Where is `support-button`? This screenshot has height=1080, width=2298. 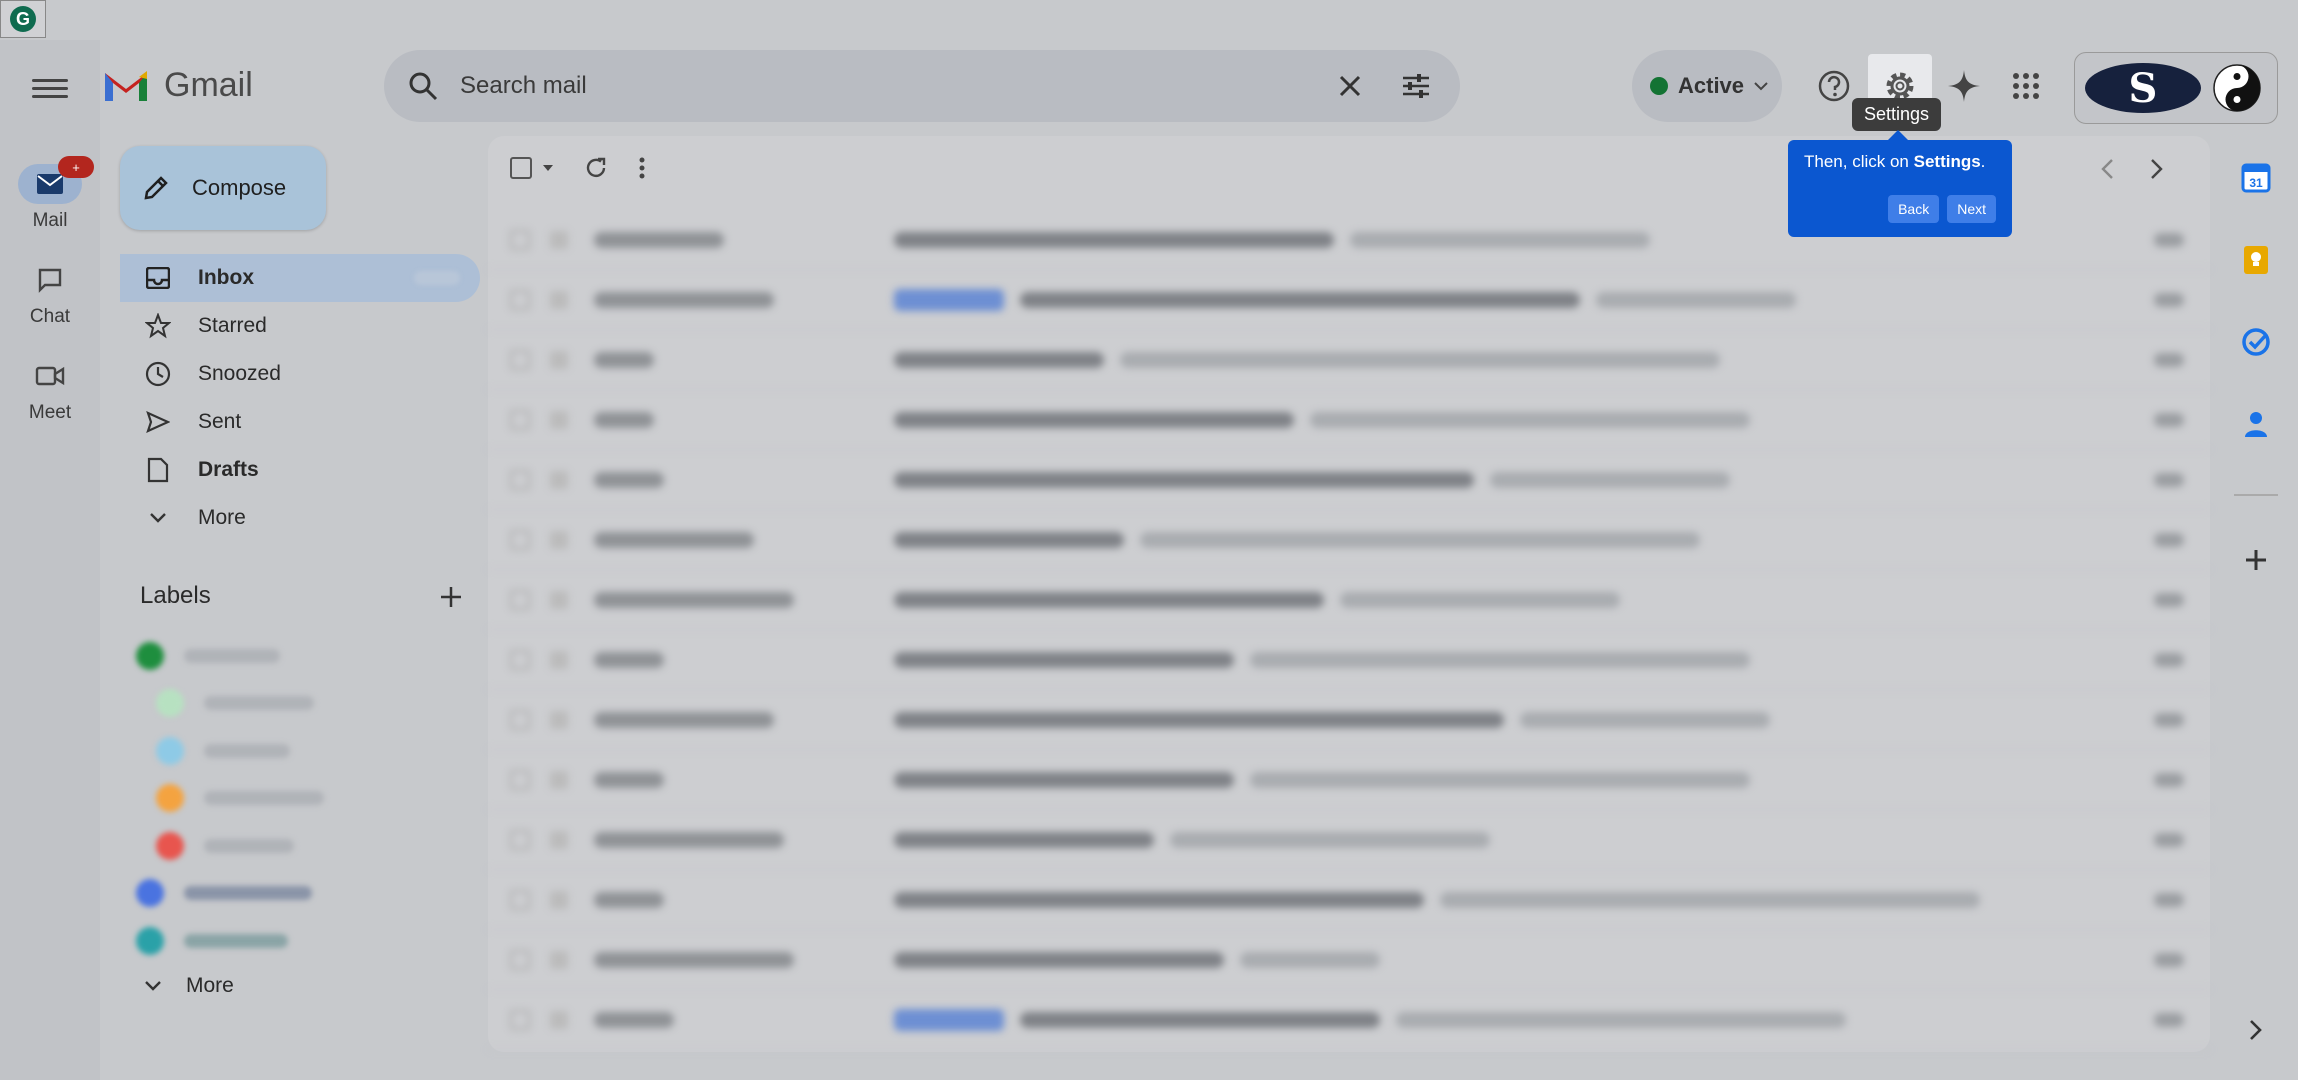
support-button is located at coordinates (1834, 86).